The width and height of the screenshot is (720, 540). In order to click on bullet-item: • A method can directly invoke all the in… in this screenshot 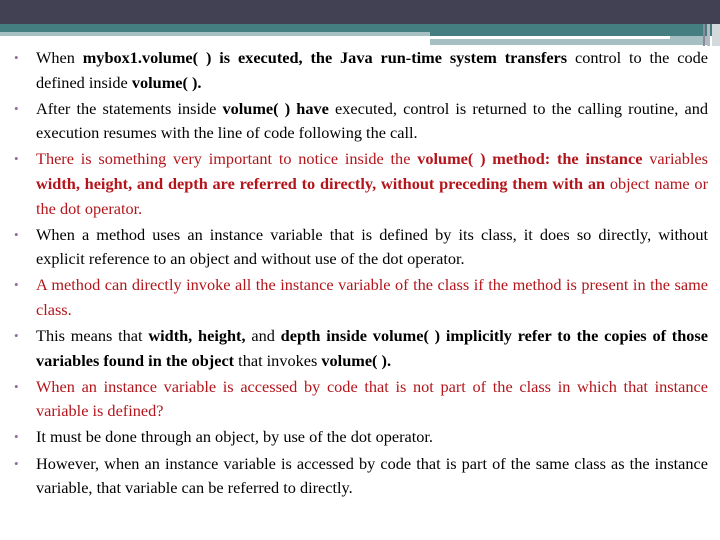, I will do `click(361, 297)`.